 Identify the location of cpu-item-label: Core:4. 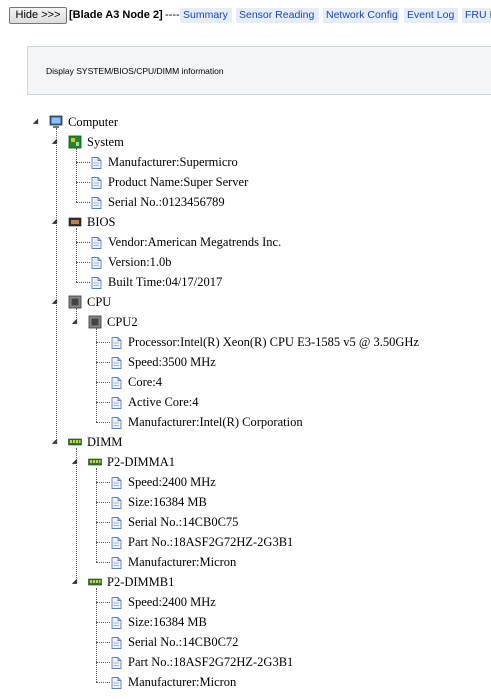
(145, 382).